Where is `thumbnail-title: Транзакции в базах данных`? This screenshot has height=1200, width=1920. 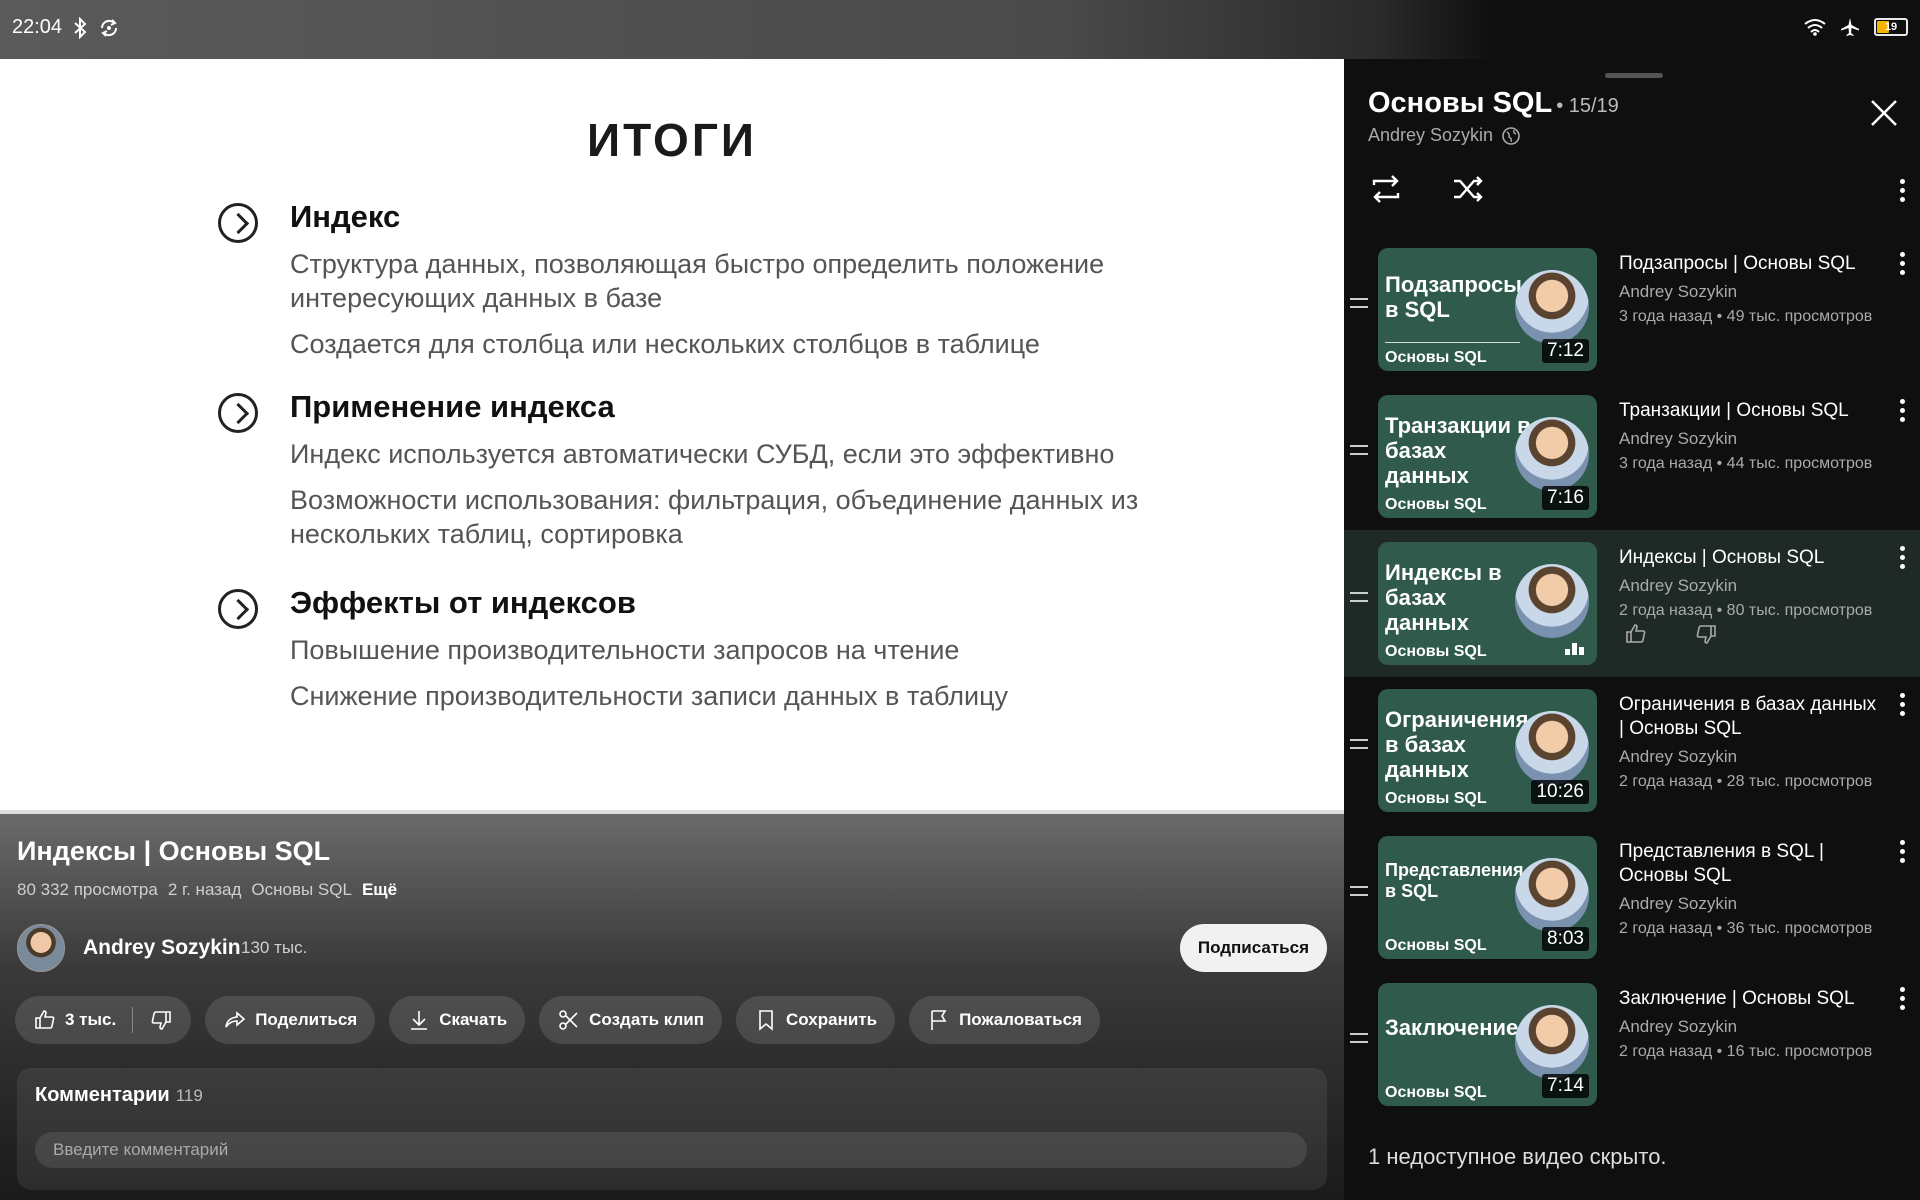
thumbnail-title: Транзакции в базах данных is located at coordinates (1458, 450).